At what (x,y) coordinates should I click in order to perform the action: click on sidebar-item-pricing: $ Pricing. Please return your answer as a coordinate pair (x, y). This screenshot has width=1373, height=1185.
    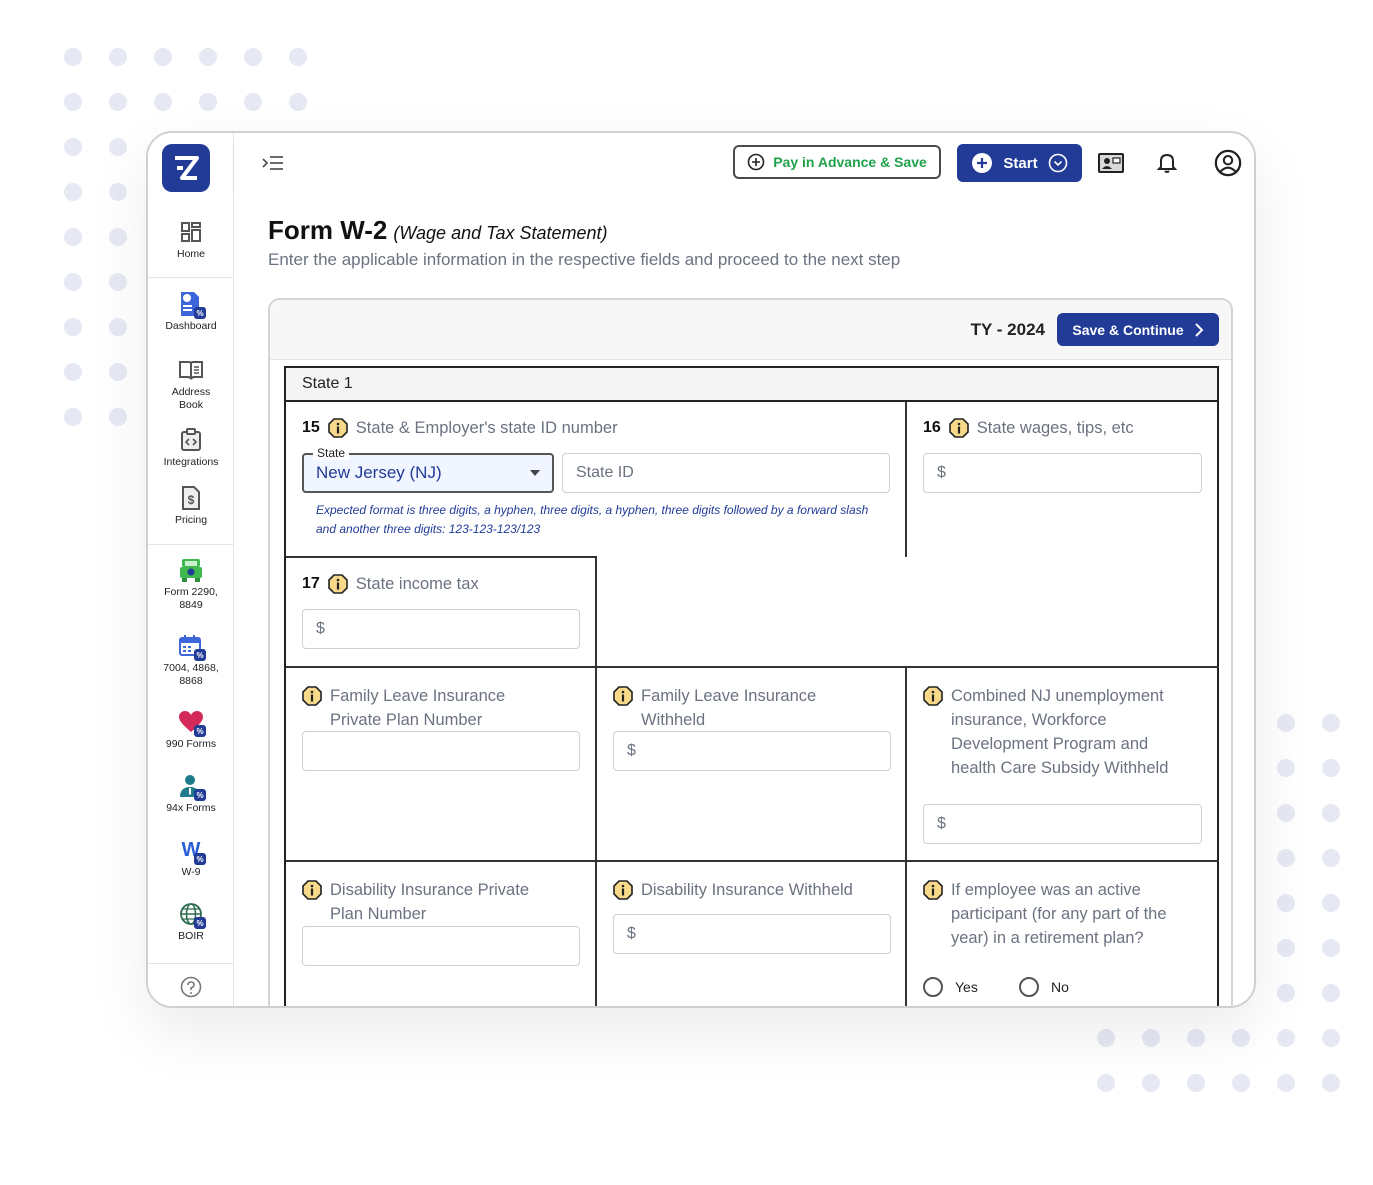
    Looking at the image, I should click on (191, 506).